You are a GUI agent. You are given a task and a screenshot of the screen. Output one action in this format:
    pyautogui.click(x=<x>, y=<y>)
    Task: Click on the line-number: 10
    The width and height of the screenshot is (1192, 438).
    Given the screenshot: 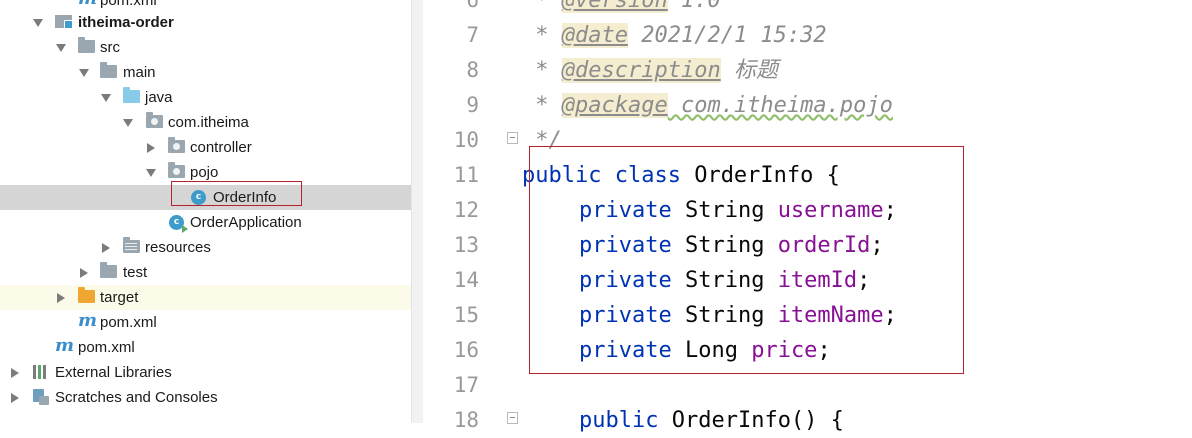 What is the action you would take?
    pyautogui.click(x=466, y=140)
    